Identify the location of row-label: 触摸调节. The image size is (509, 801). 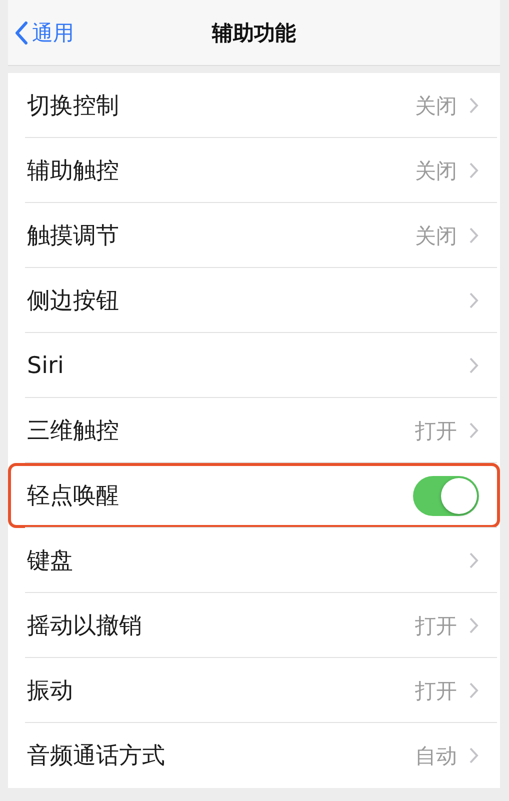
(73, 236).